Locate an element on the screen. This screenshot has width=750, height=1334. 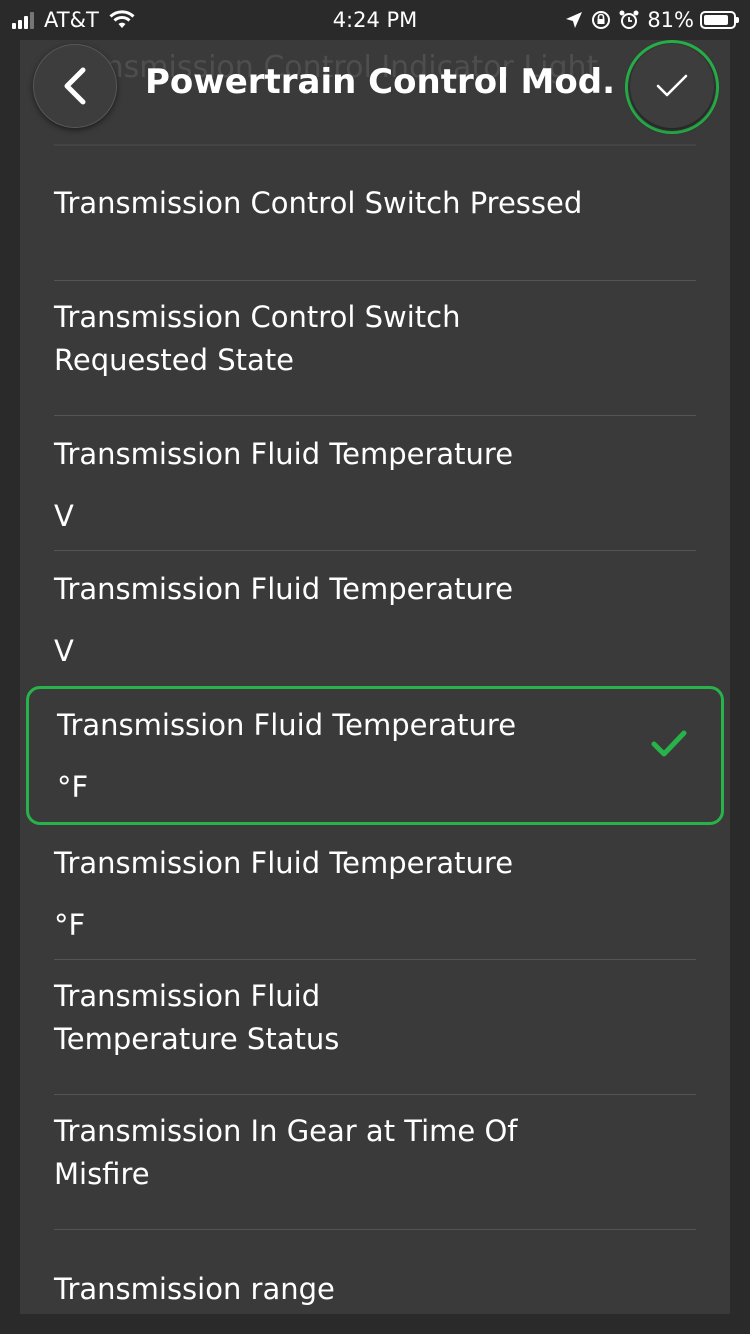
back-button is located at coordinates (75, 86).